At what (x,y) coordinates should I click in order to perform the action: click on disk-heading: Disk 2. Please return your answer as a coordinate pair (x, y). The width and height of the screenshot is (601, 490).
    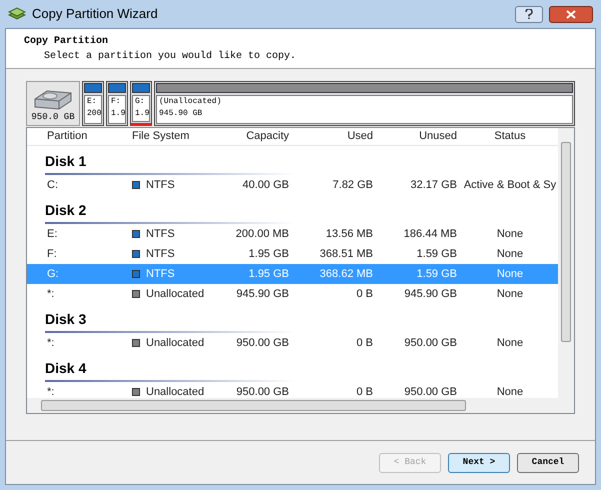
    Looking at the image, I should click on (66, 210).